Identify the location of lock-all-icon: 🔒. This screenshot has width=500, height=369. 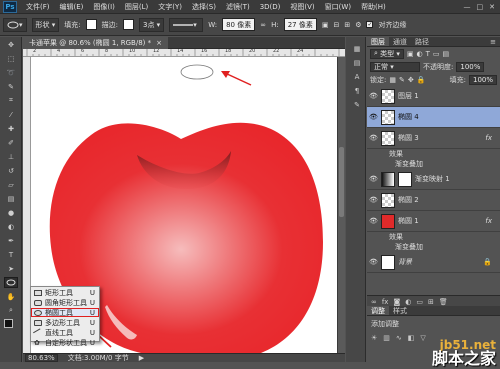
(421, 80).